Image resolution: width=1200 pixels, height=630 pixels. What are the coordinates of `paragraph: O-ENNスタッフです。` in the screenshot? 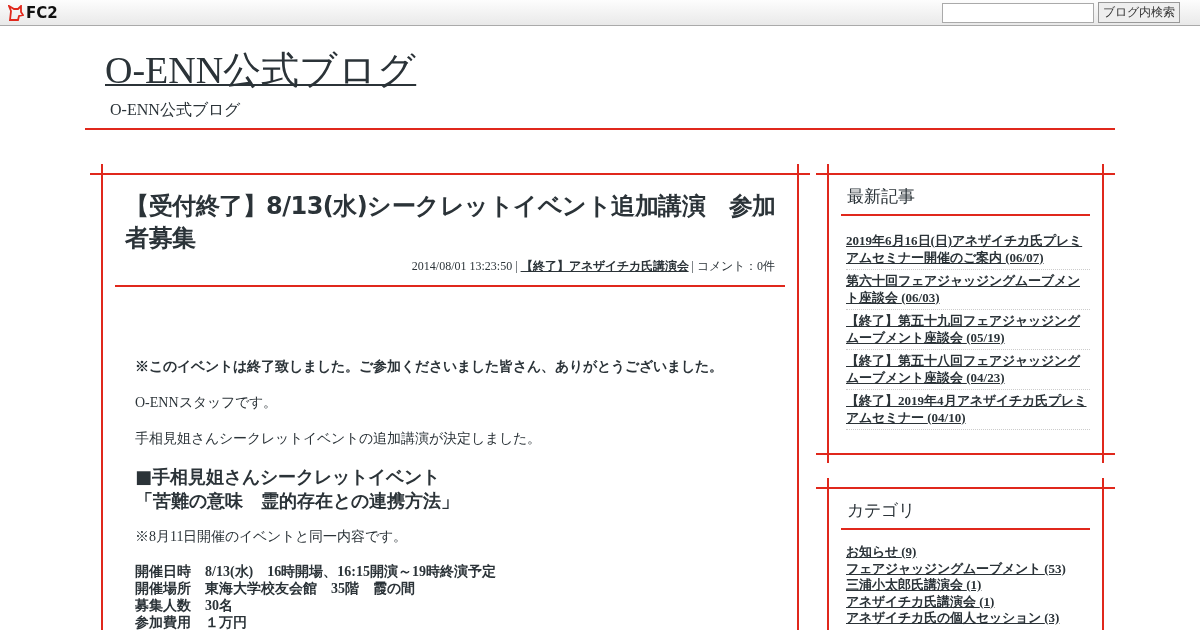 It's located at (206, 403).